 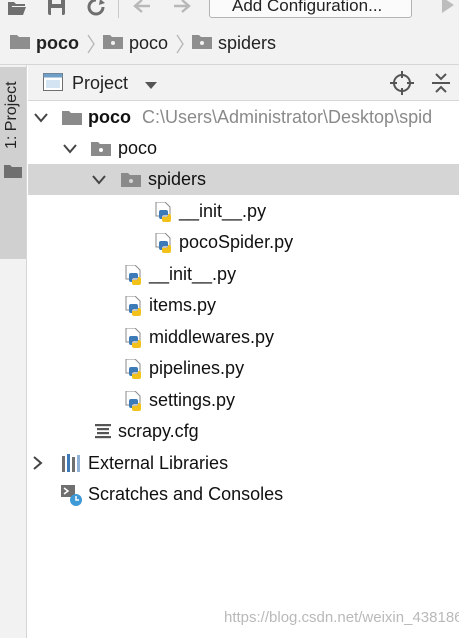 What do you see at coordinates (100, 83) in the screenshot?
I see `panel-title: Project` at bounding box center [100, 83].